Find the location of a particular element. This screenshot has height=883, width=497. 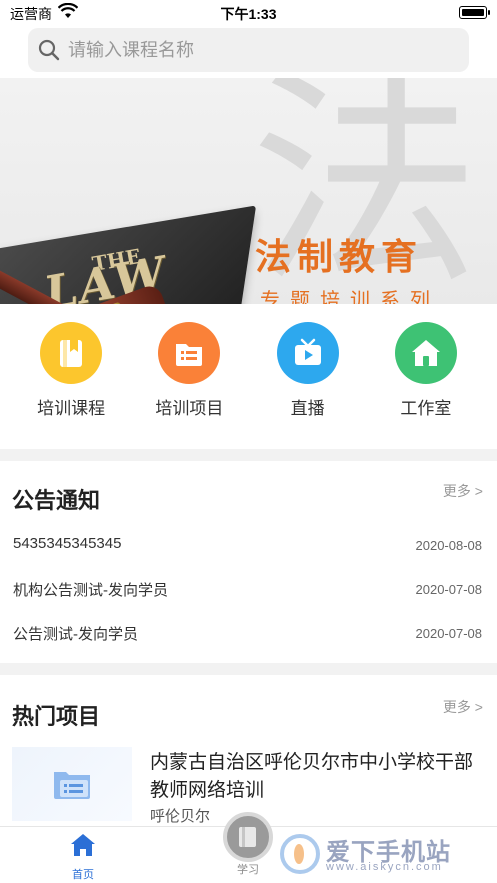

search-bar is located at coordinates (248, 50).